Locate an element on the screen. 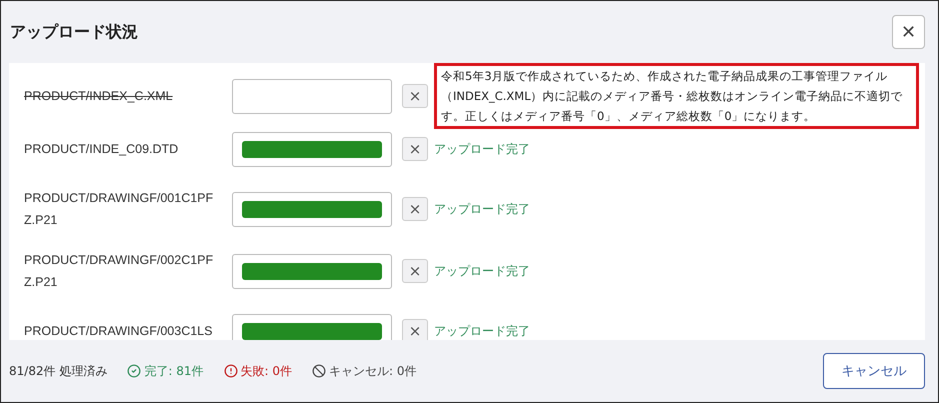 The image size is (939, 403). processed-count: 81/82件 処理済み is located at coordinates (58, 371).